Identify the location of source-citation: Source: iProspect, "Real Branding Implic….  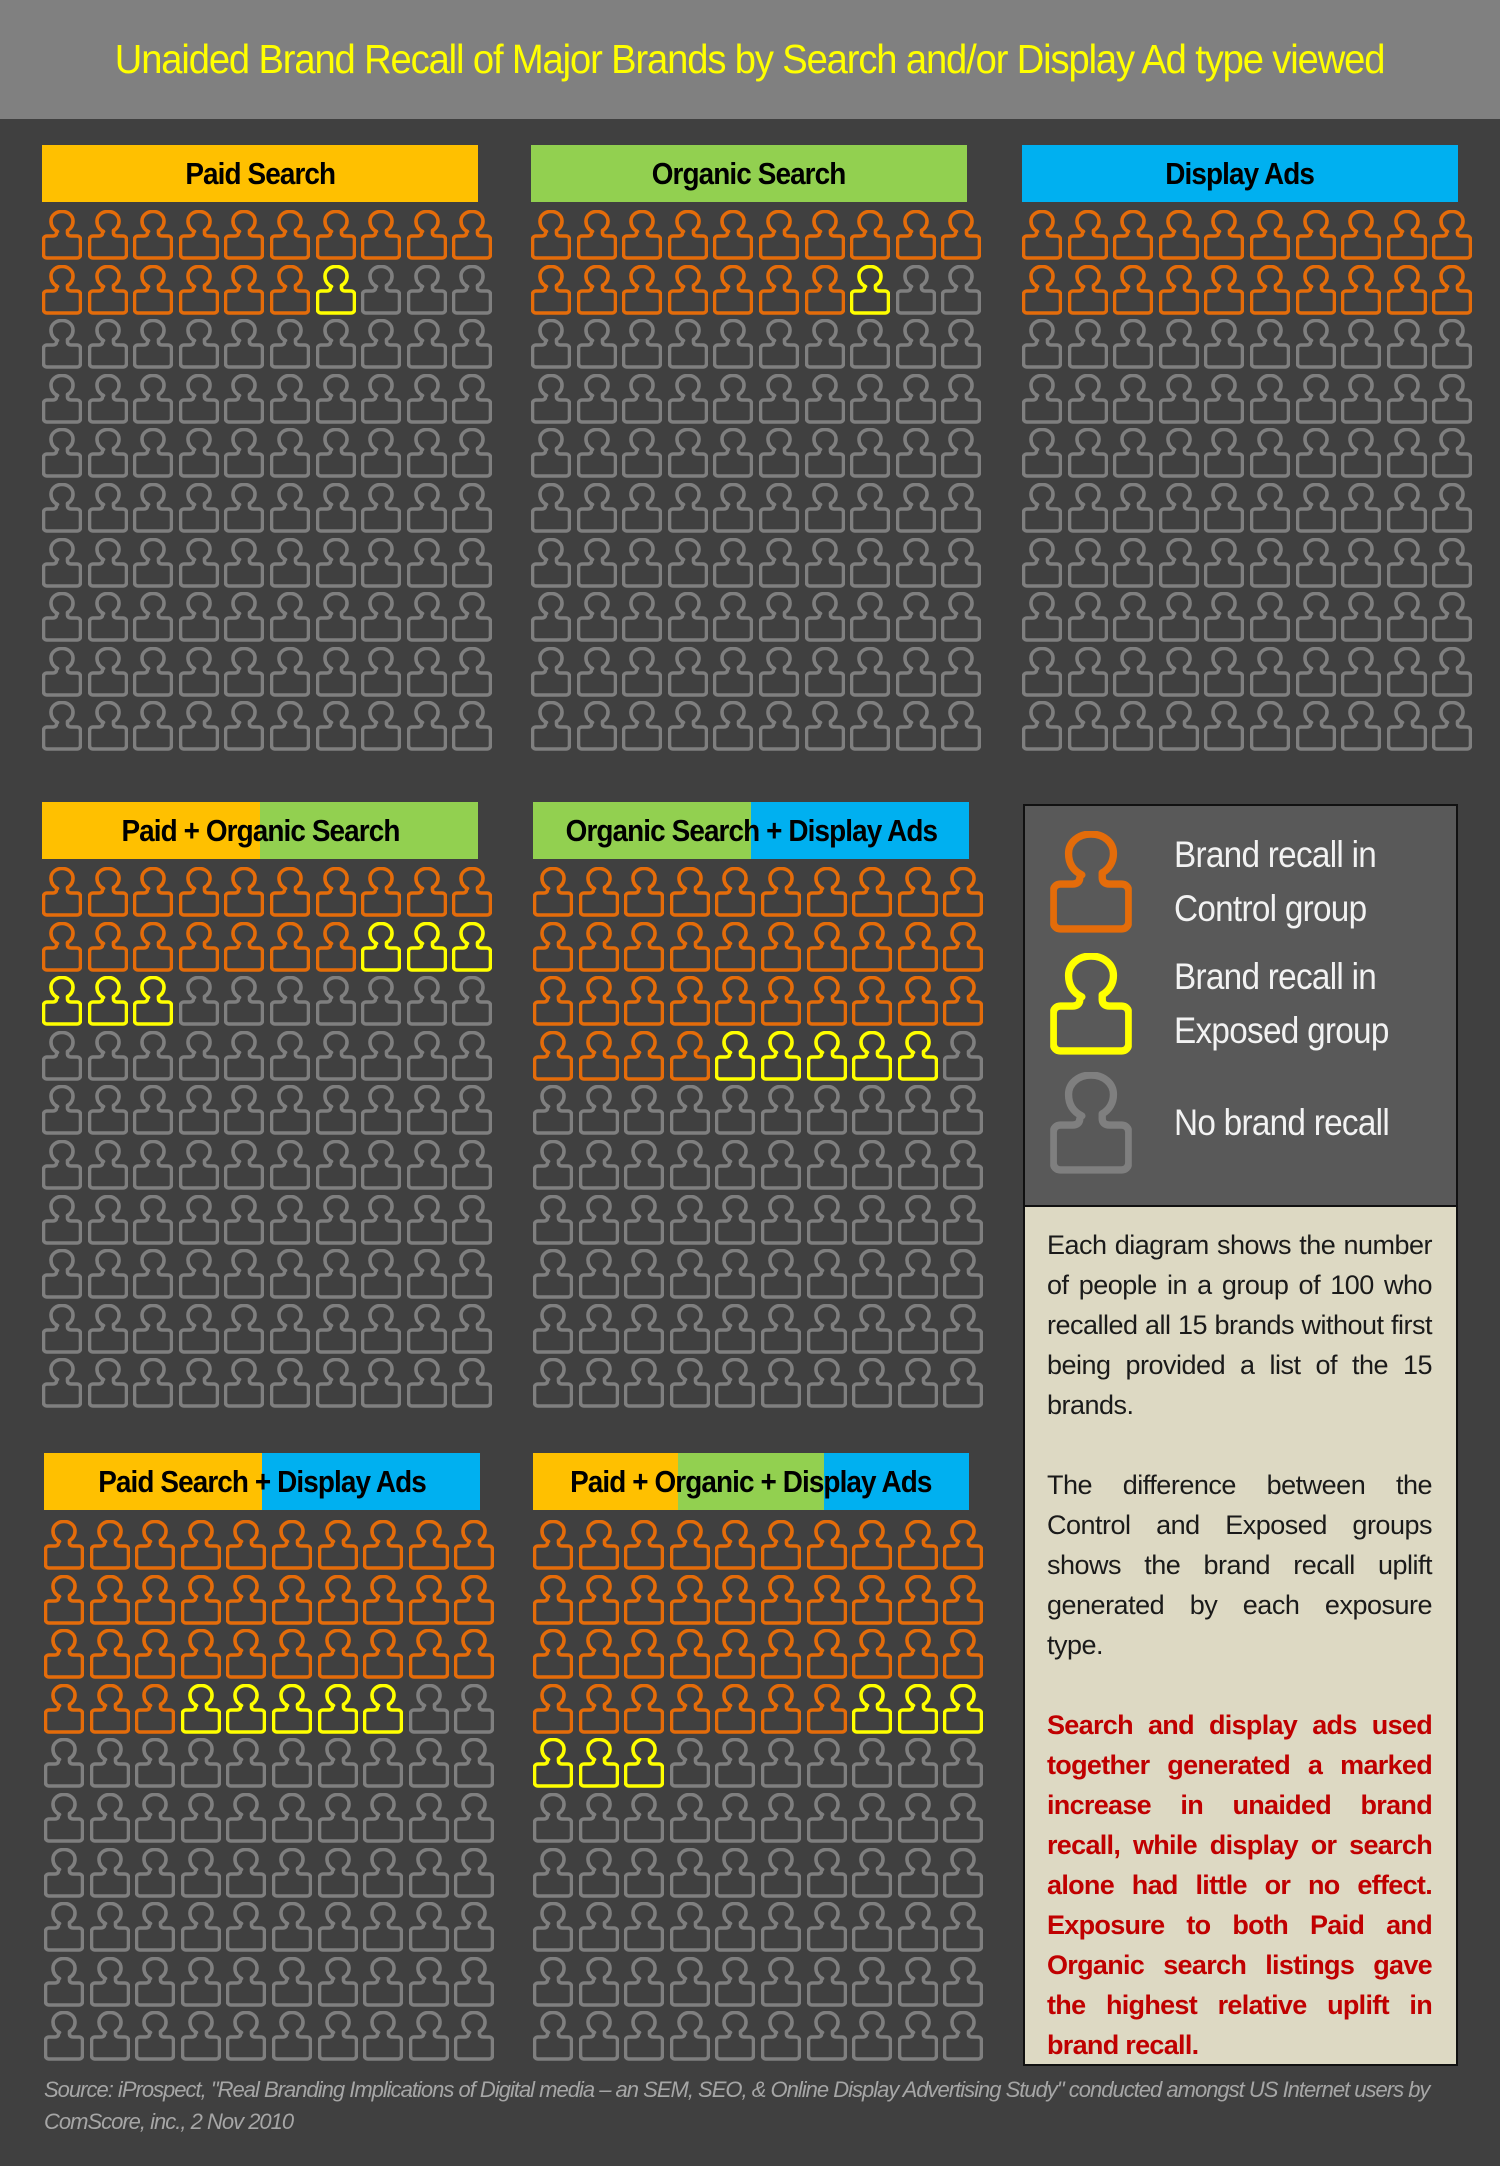
(737, 2105).